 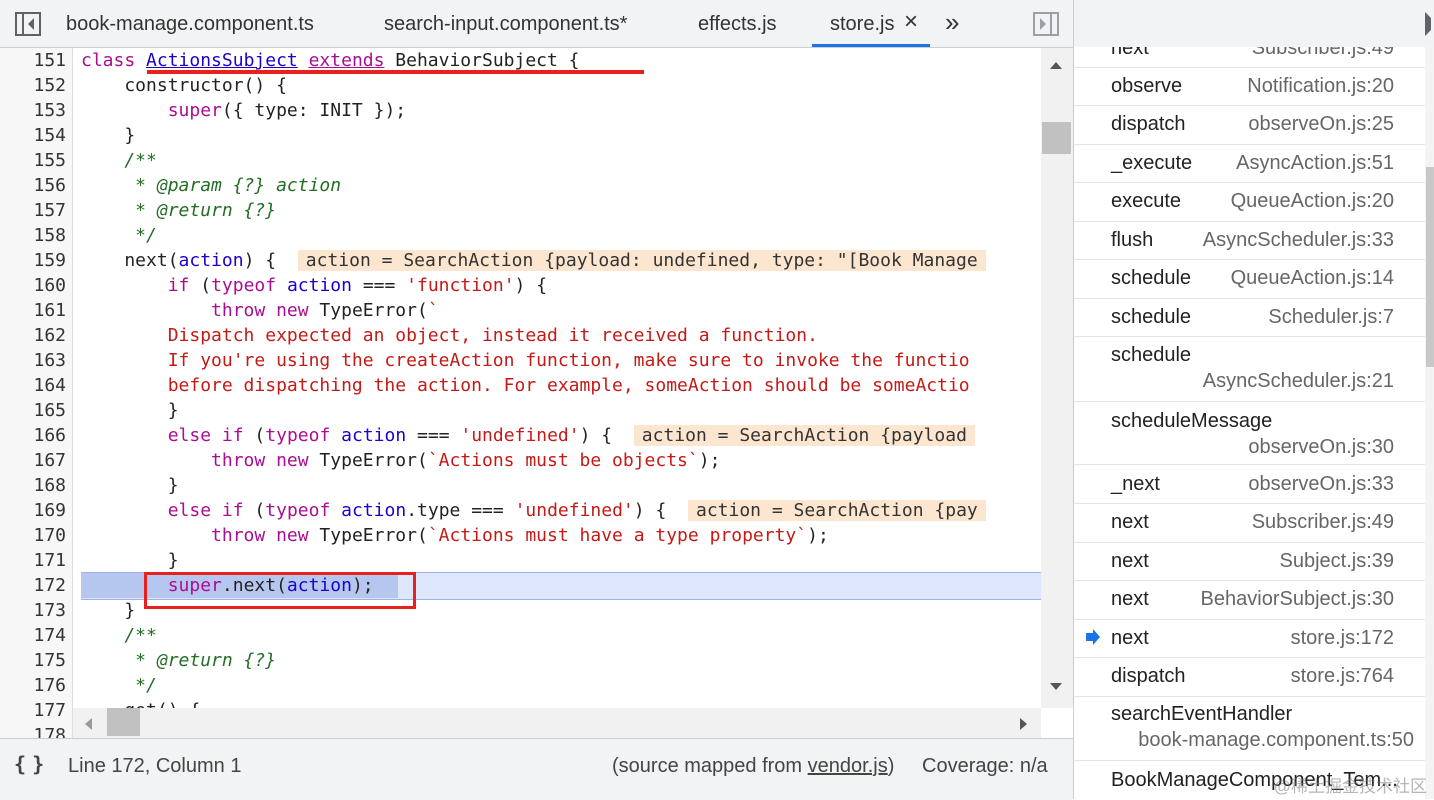 I want to click on tab-effects-js: effects.js, so click(x=737, y=23).